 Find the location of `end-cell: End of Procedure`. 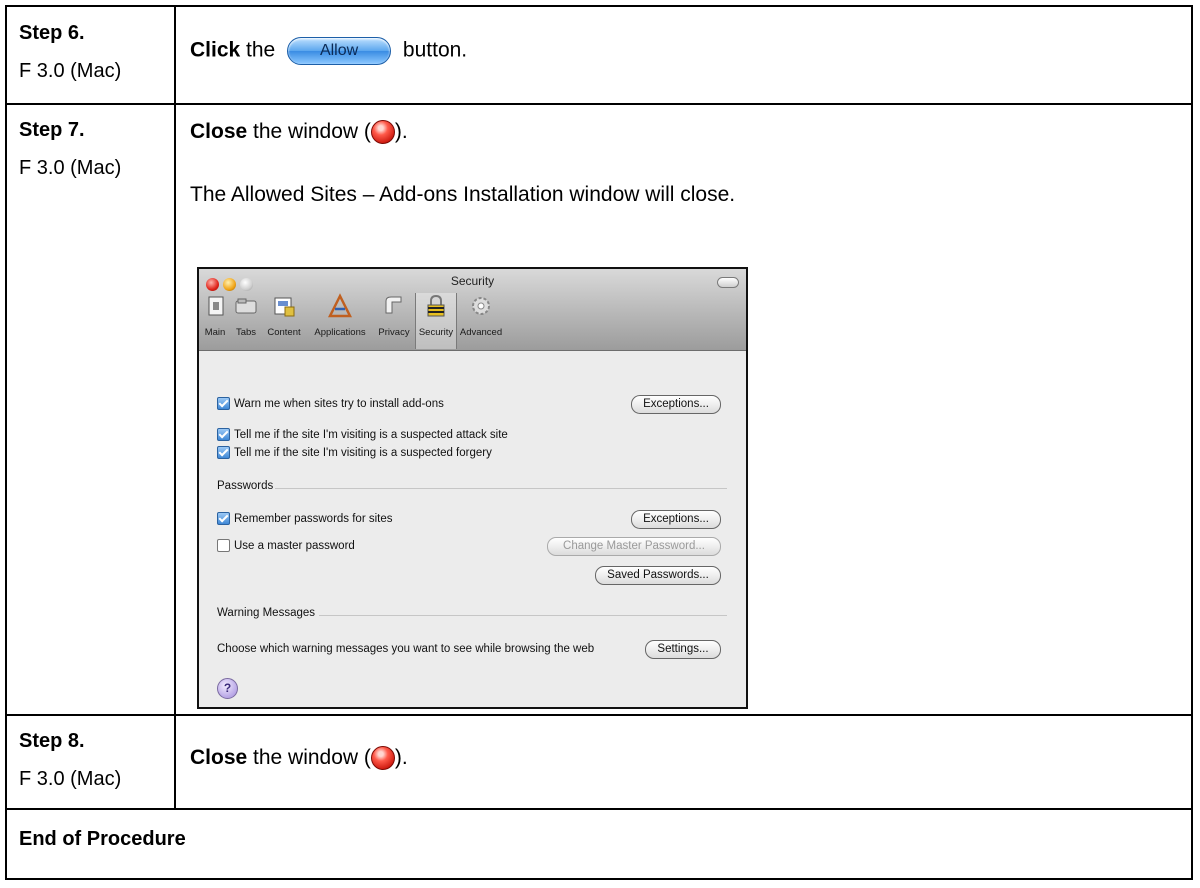

end-cell: End of Procedure is located at coordinates (599, 844).